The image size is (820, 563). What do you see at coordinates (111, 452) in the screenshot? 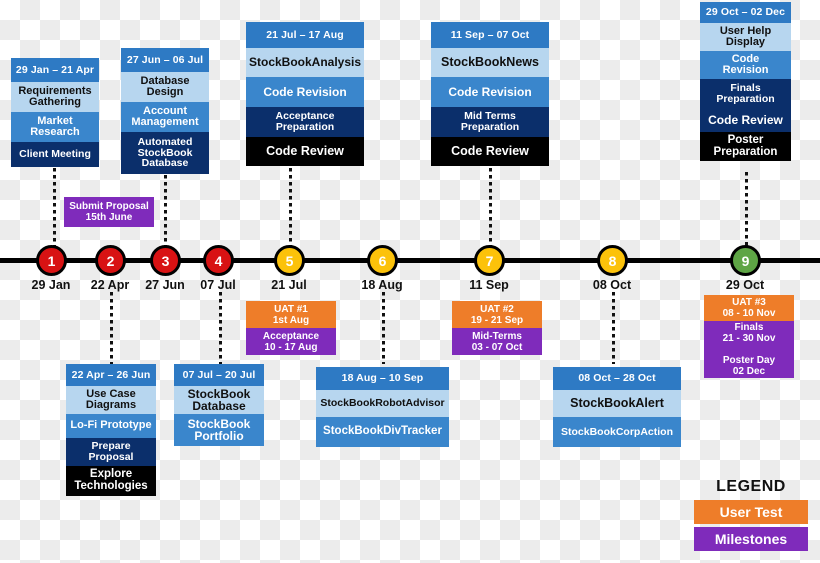
I see `phase-task: Prepare Proposal` at bounding box center [111, 452].